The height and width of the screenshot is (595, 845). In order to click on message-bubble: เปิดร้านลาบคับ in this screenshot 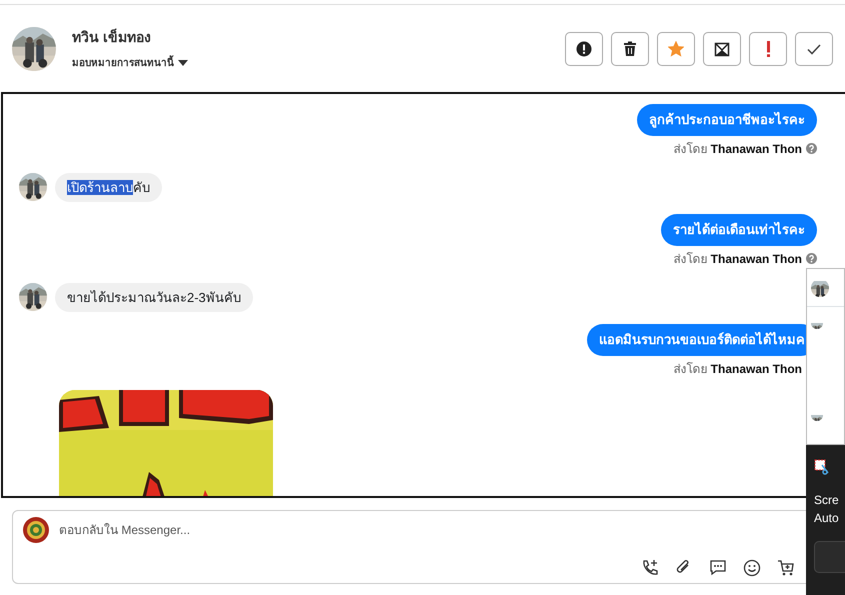, I will do `click(108, 187)`.